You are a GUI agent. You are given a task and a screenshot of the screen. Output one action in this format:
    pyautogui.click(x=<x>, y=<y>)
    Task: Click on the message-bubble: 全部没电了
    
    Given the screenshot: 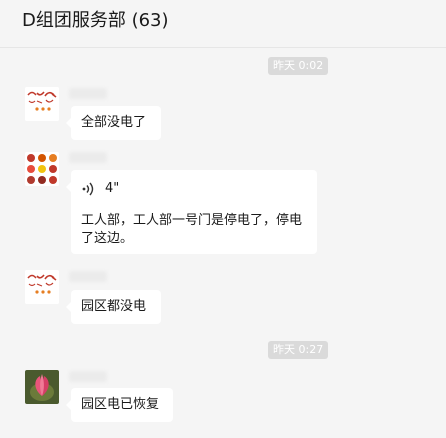 What is the action you would take?
    pyautogui.click(x=113, y=123)
    